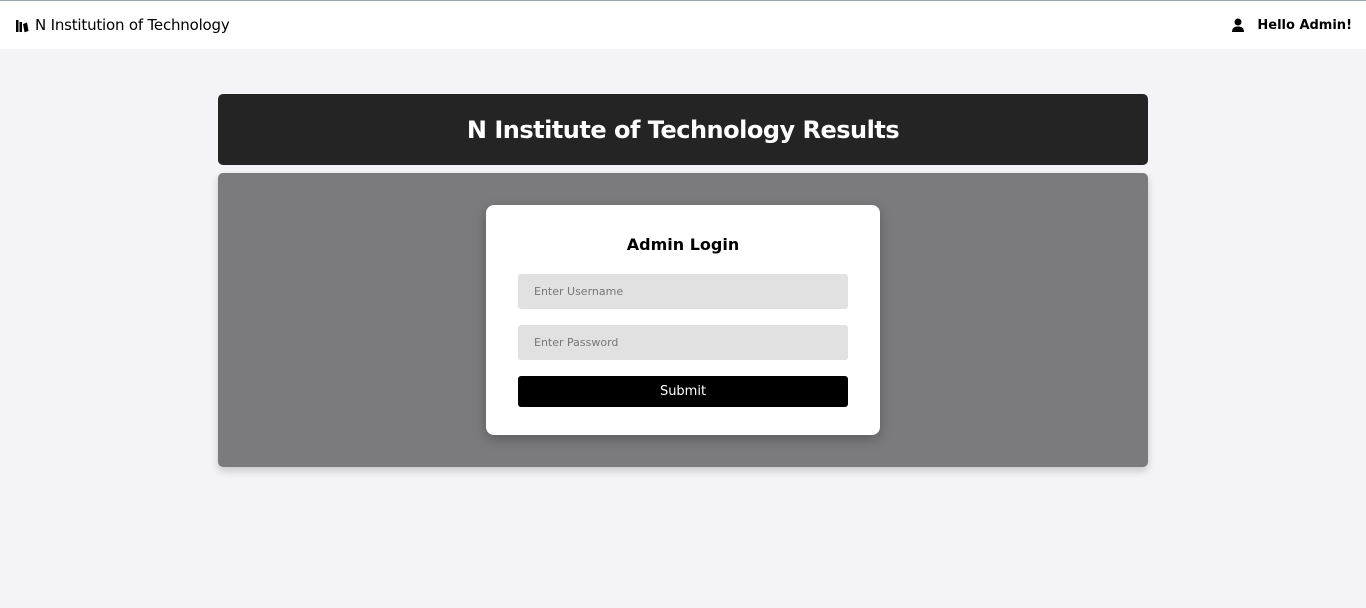  What do you see at coordinates (22, 25) in the screenshot?
I see `library-books-icon` at bounding box center [22, 25].